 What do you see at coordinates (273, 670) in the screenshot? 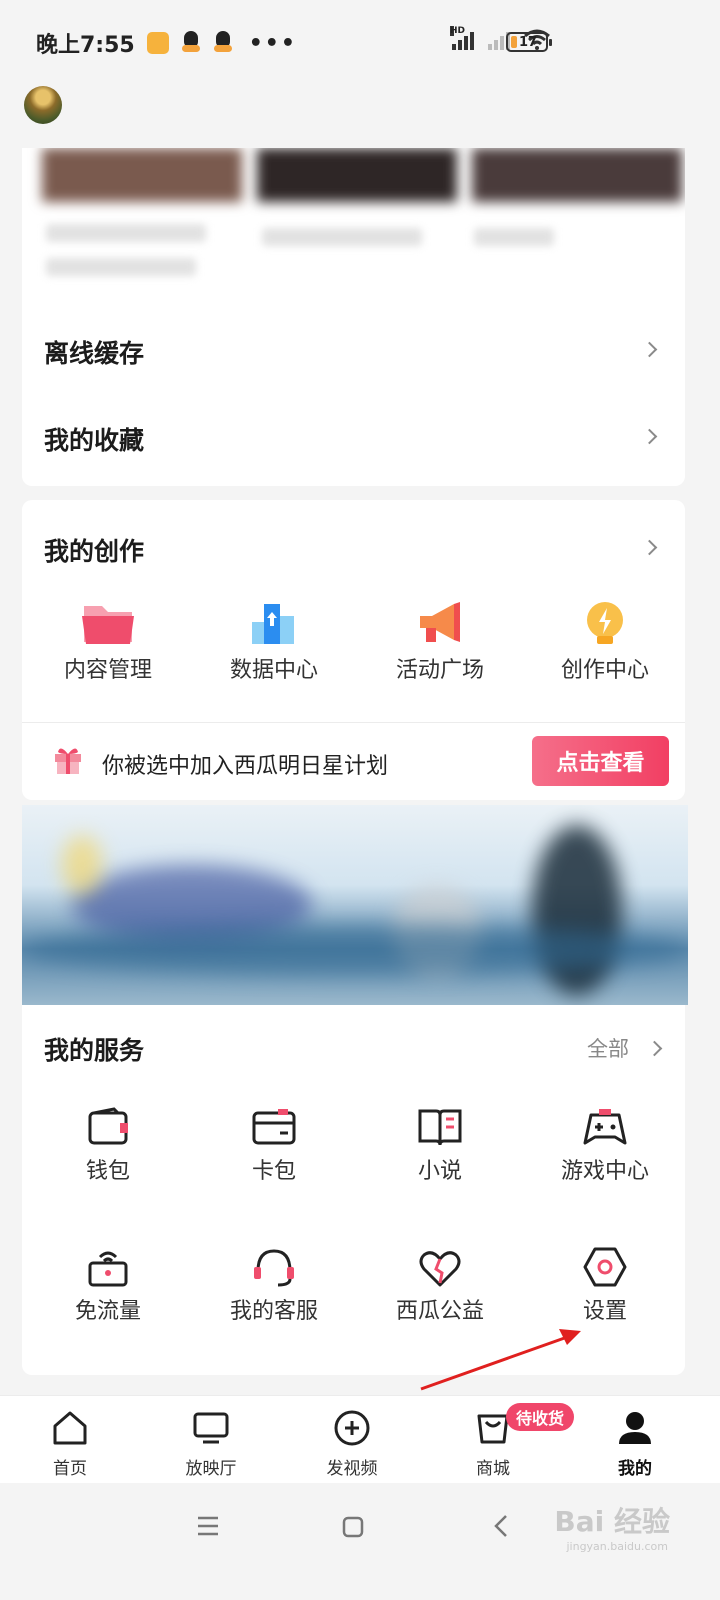
I see `creation-item-label: 数据中心` at bounding box center [273, 670].